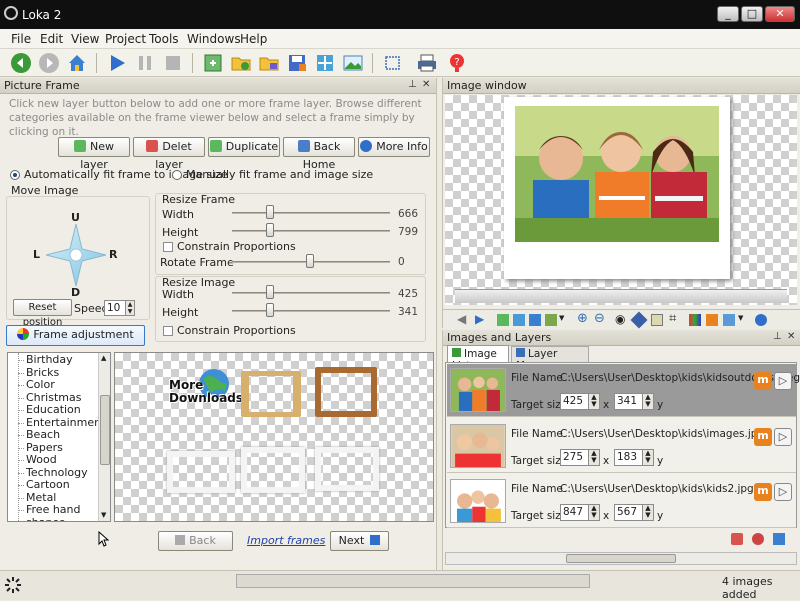 The width and height of the screenshot is (800, 601). What do you see at coordinates (103, 358) in the screenshot?
I see `scroll-up-icon: ▲` at bounding box center [103, 358].